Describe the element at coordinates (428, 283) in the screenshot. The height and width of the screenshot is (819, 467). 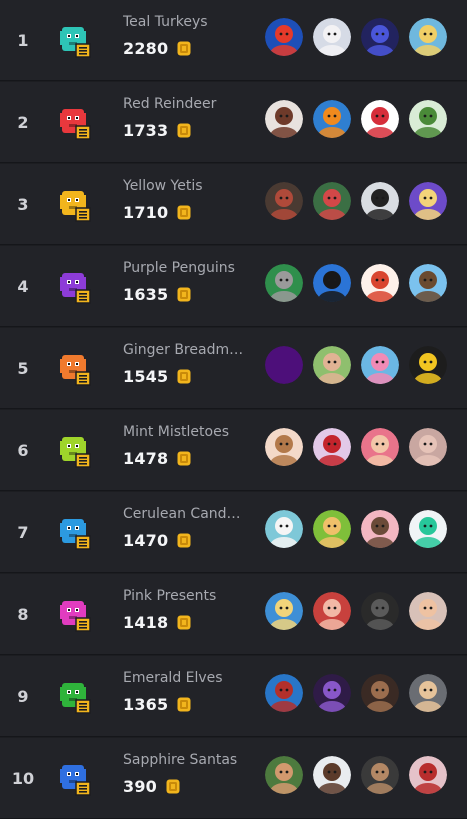
I see `avatar-brown-hair-boy` at that location.